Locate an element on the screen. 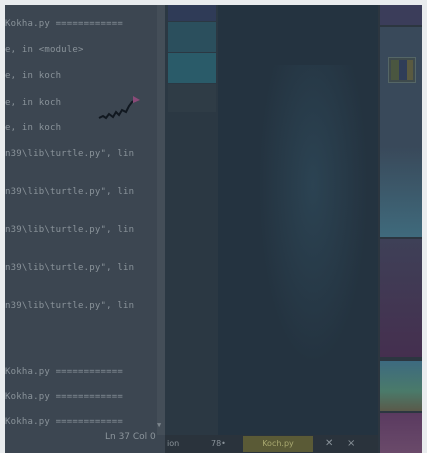  turtle-icon is located at coordinates (119, 108).